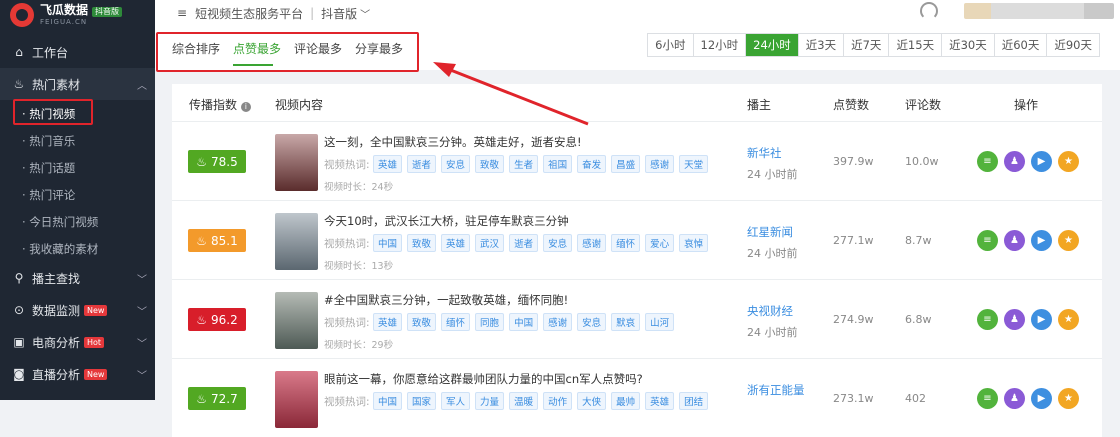 This screenshot has height=437, width=1120. Describe the element at coordinates (626, 164) in the screenshot. I see `hotword-tag: 昌盛` at that location.